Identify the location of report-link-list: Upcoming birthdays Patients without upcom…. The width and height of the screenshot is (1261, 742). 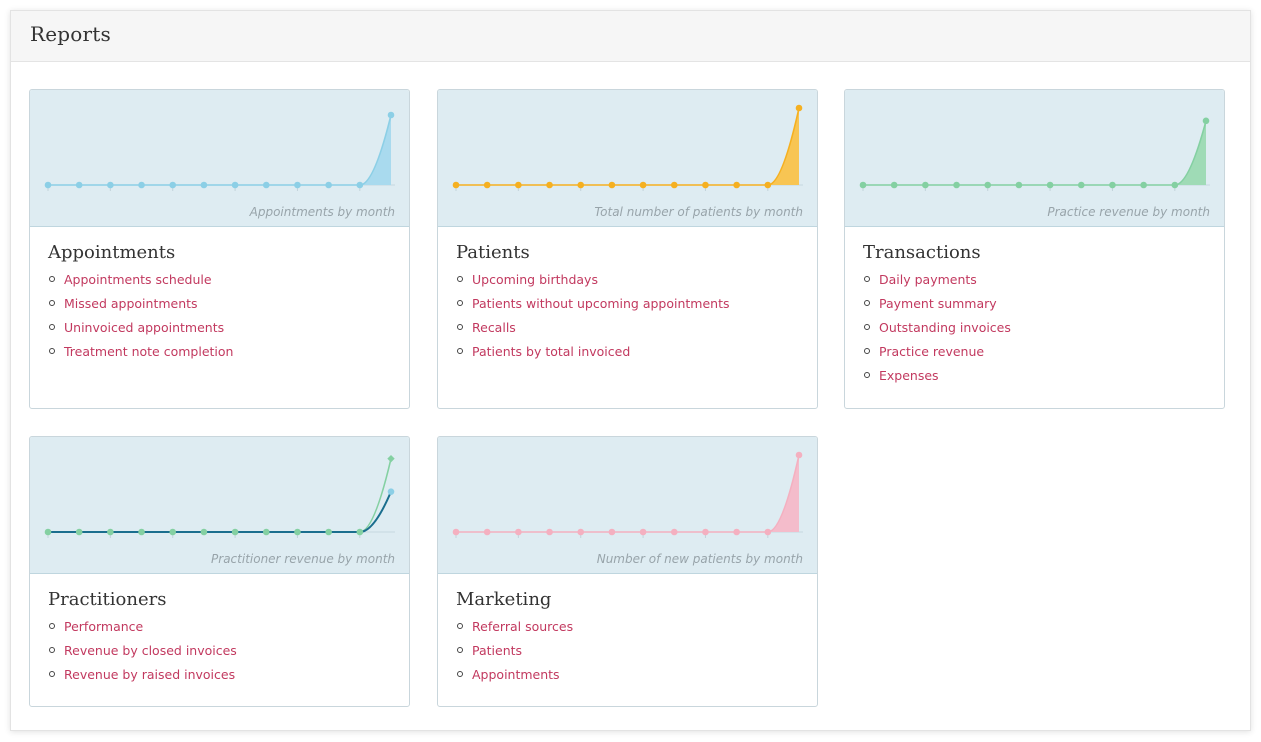
(627, 317).